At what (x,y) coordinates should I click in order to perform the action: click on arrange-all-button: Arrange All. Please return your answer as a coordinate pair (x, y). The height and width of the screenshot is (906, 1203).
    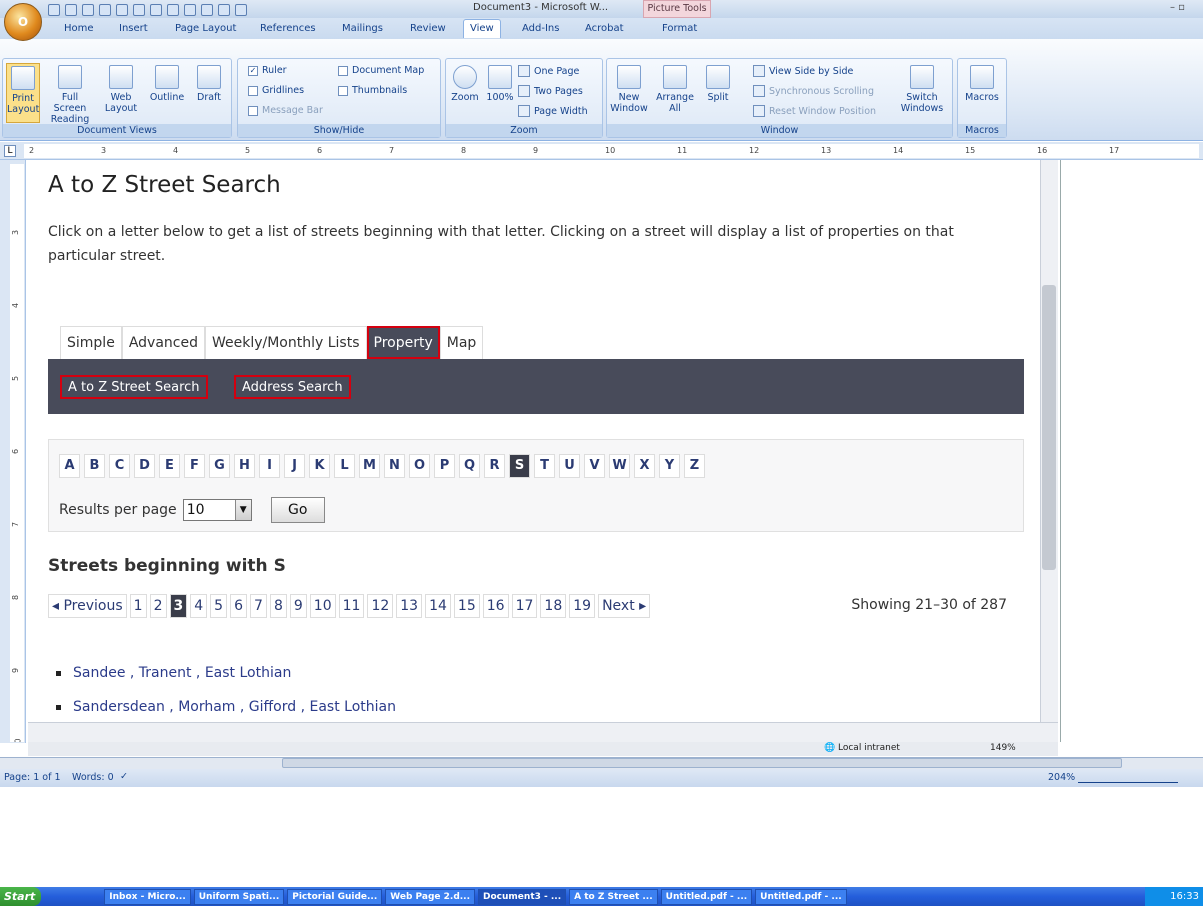
    Looking at the image, I should click on (675, 89).